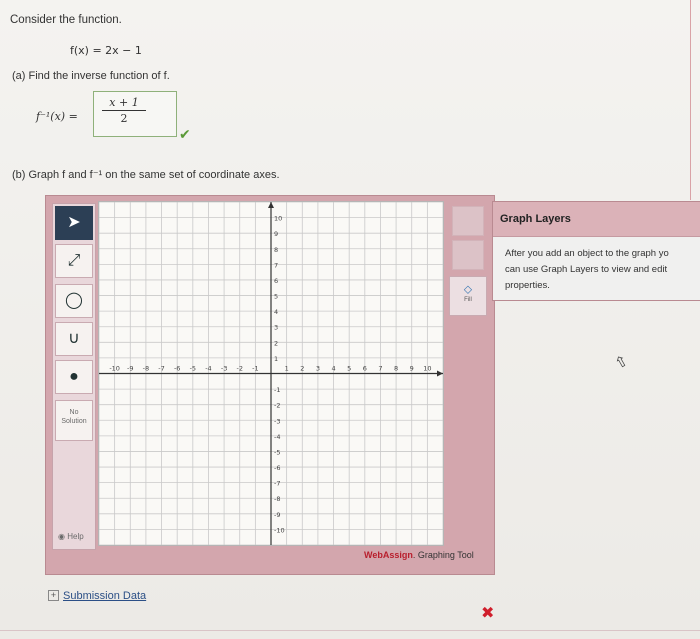 The image size is (700, 639). Describe the element at coordinates (596, 219) in the screenshot. I see `graph-layers-title: Graph Layers` at that location.